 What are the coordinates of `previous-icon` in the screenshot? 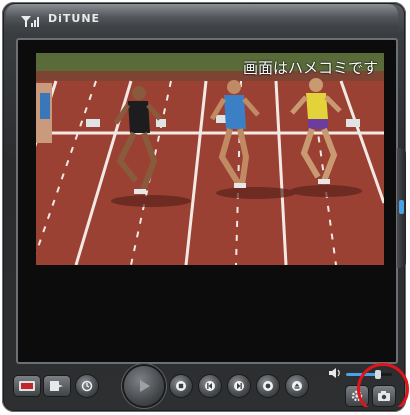 It's located at (210, 386).